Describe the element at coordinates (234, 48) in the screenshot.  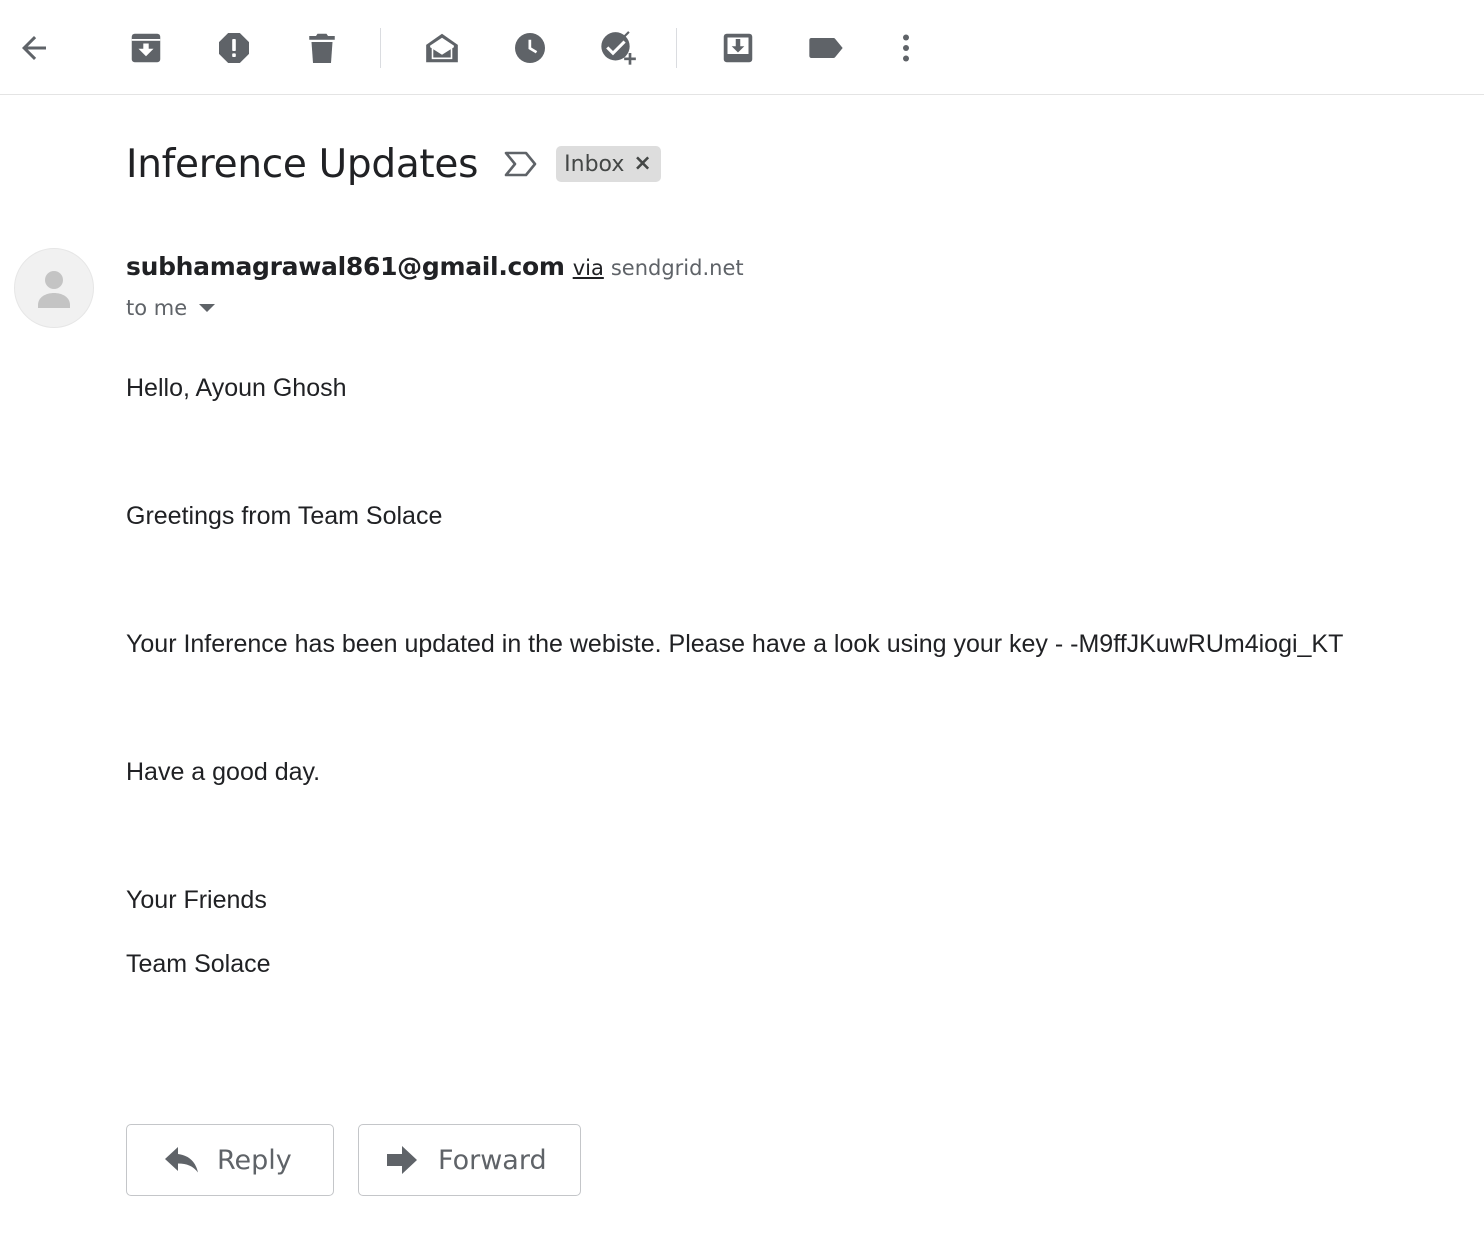
I see `report-spam-icon` at that location.